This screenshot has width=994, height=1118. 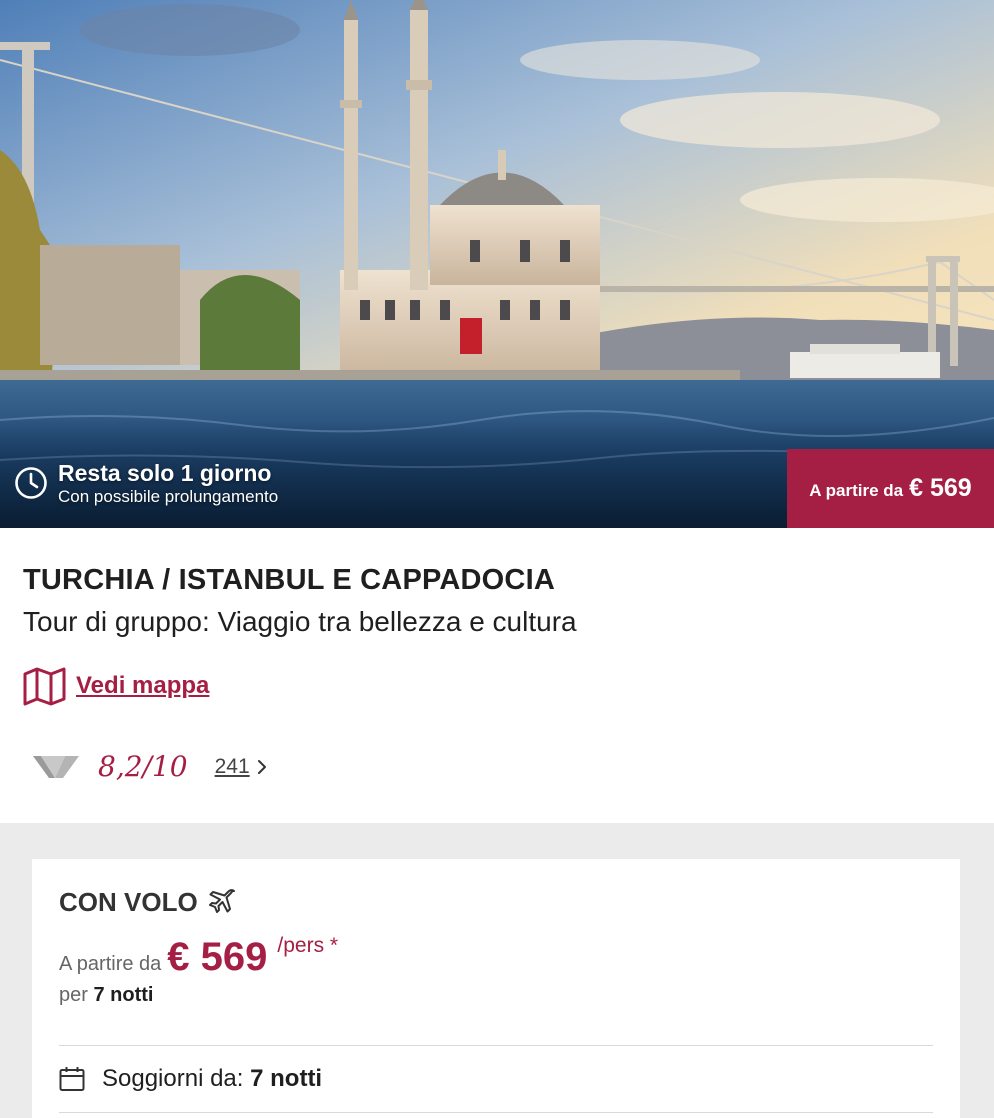 What do you see at coordinates (143, 685) in the screenshot?
I see `view-map-label: Vedi mappa` at bounding box center [143, 685].